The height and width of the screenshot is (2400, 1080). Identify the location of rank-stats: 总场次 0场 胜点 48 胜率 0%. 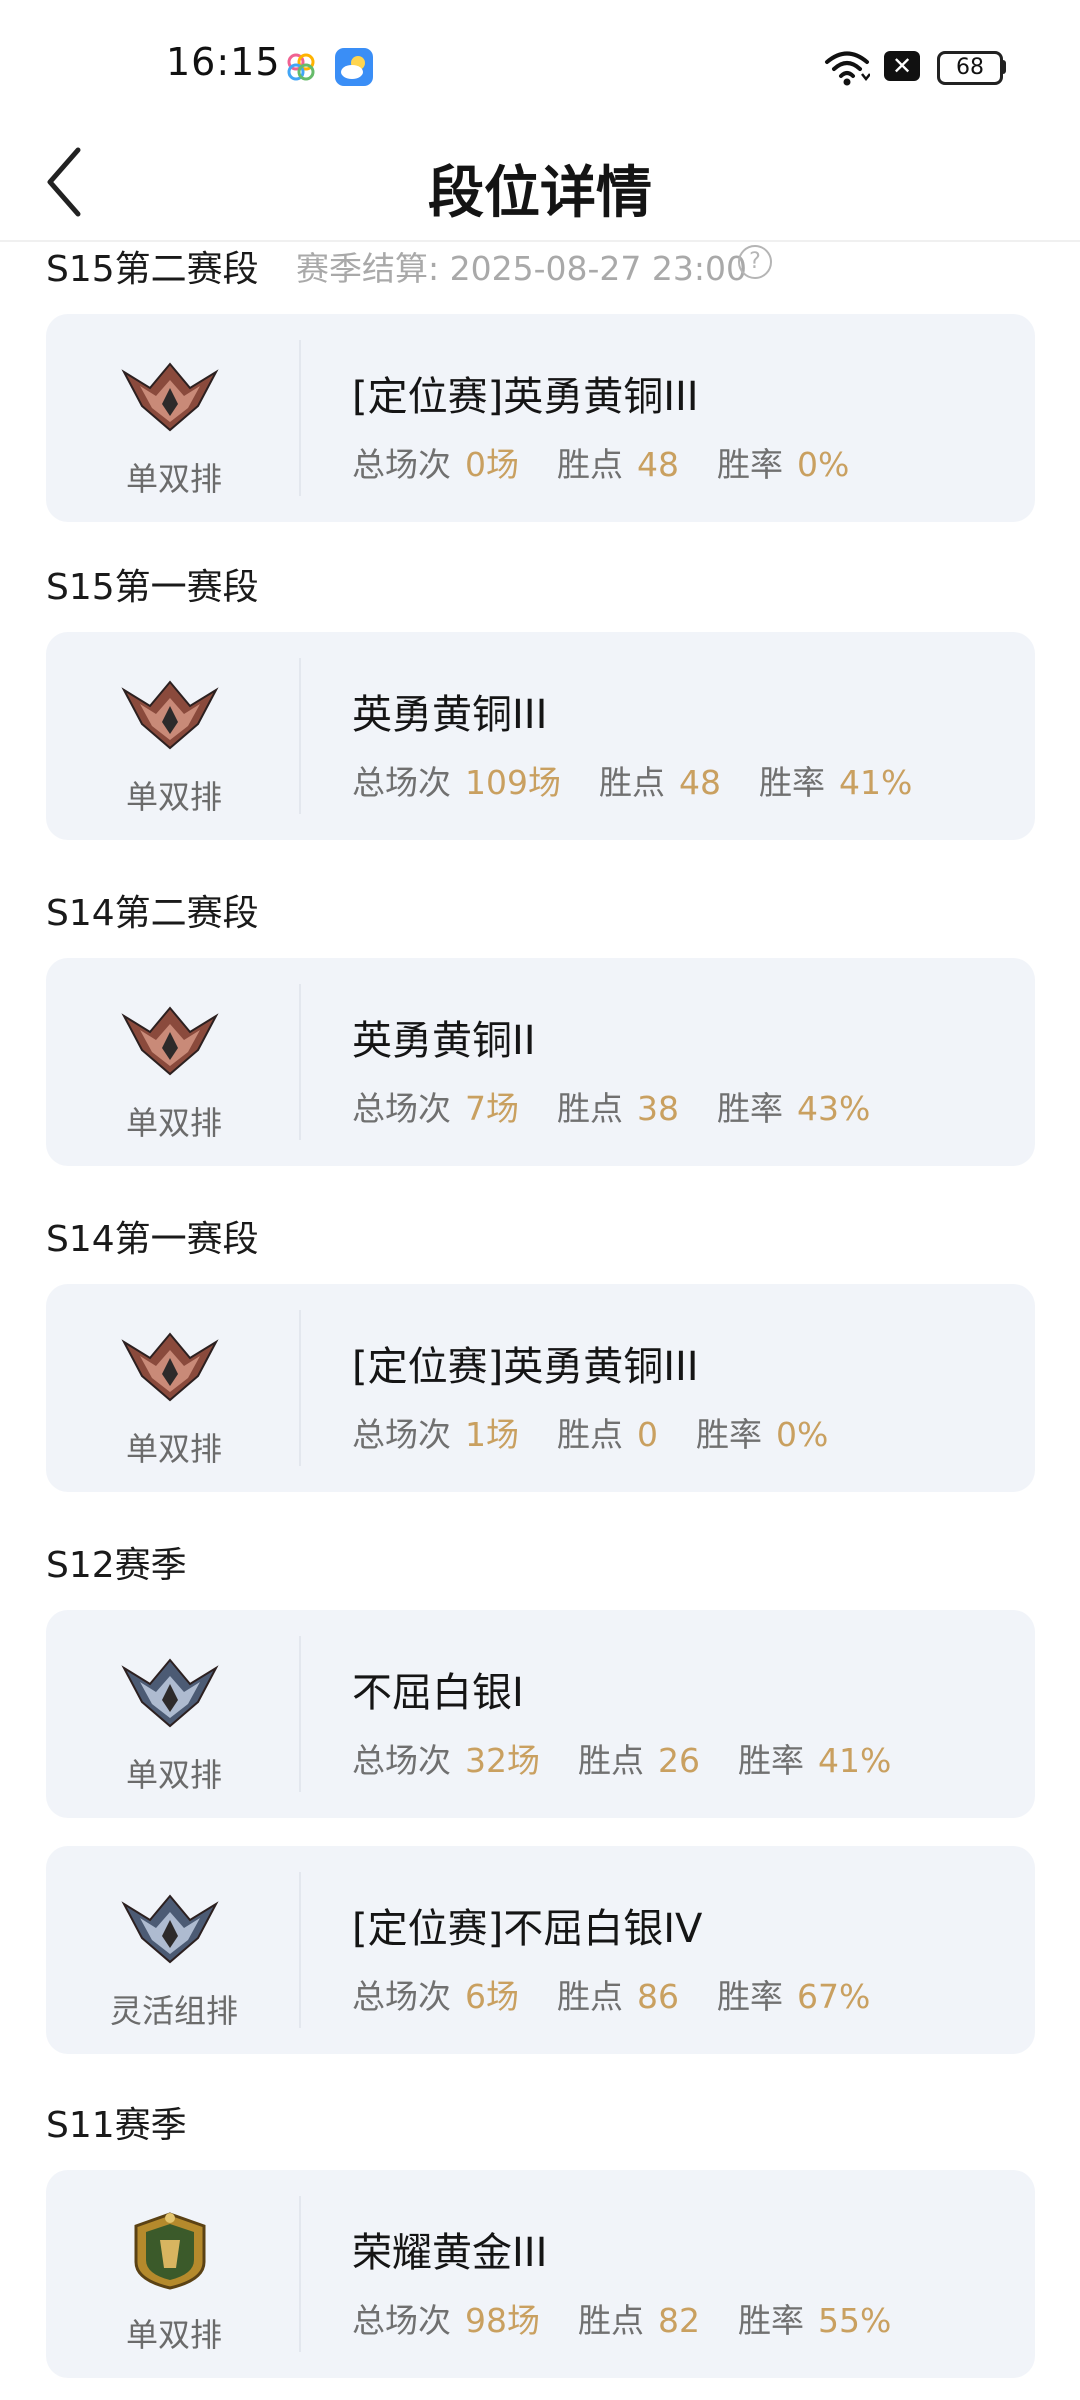
(600, 462).